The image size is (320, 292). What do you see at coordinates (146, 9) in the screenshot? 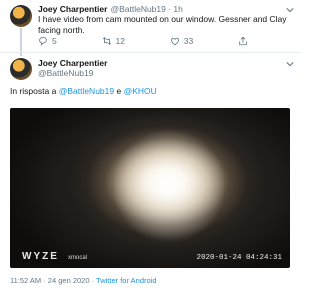
I see `author-handle-time: @BattleNub19 · 1h` at bounding box center [146, 9].